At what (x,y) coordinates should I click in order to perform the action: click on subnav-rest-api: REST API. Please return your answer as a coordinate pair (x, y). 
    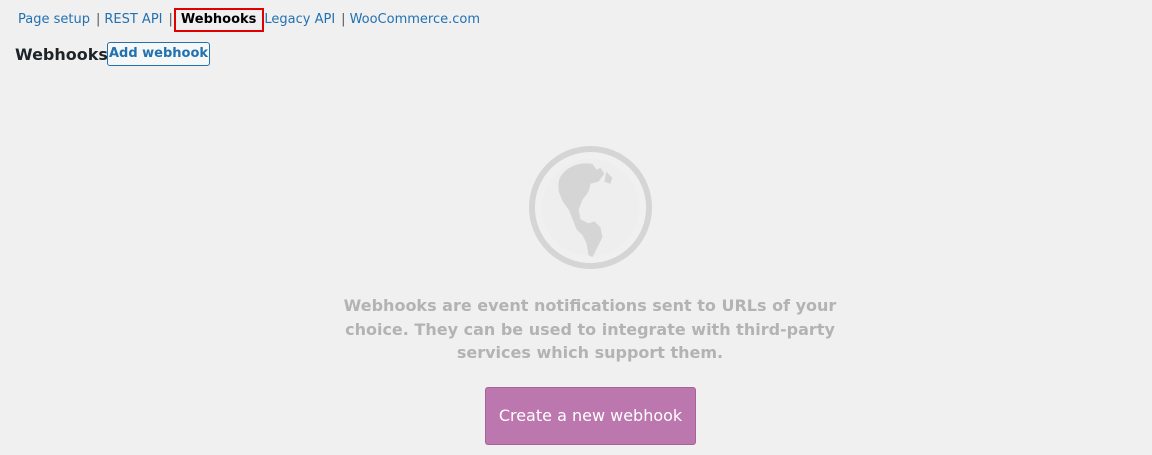
    Looking at the image, I should click on (133, 20).